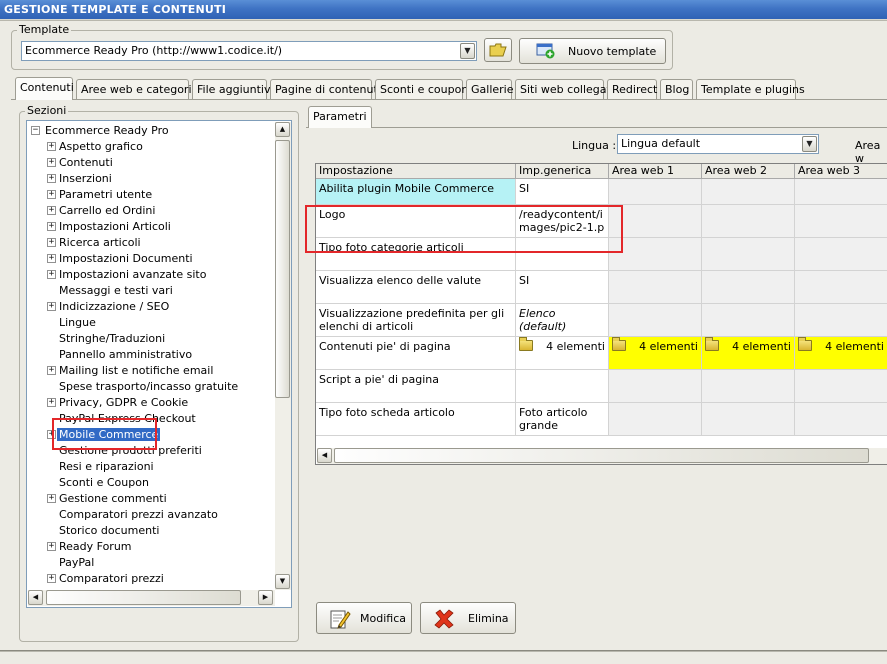  What do you see at coordinates (564, 89) in the screenshot?
I see `tab-siti-web-collegati: Siti web collegati` at bounding box center [564, 89].